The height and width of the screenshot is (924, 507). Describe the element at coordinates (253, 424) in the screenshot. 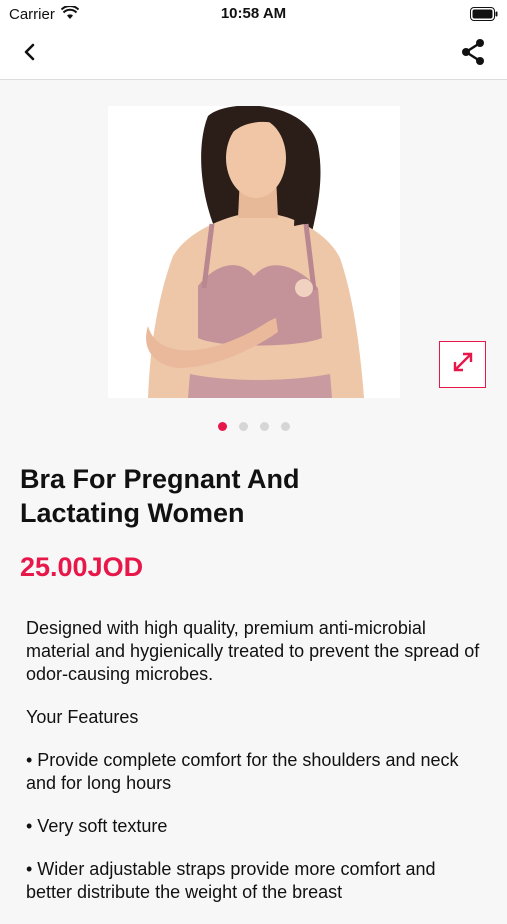

I see `image-pager` at that location.